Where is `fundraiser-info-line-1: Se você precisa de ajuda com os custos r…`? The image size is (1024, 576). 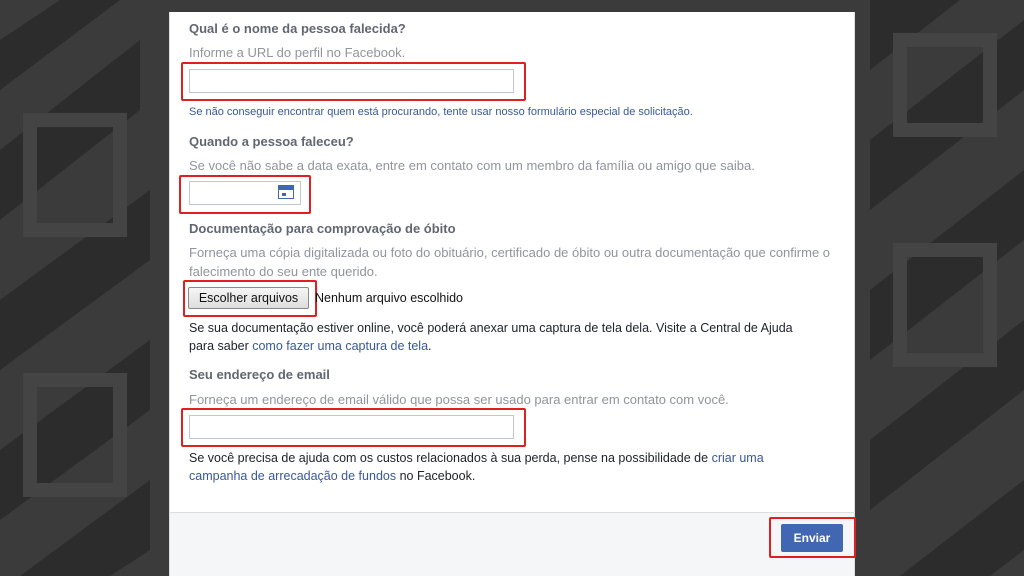
fundraiser-info-line-1: Se você precisa de ajuda com os custos r… is located at coordinates (476, 458).